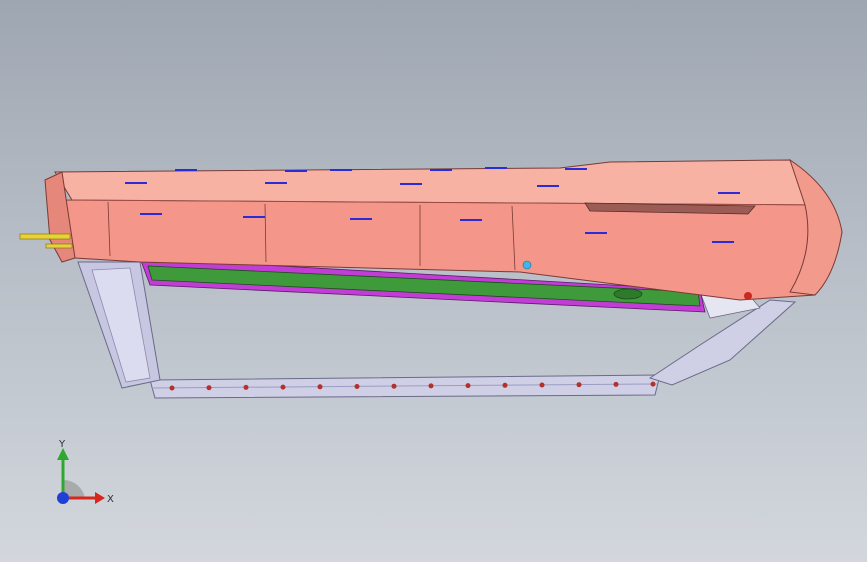 This screenshot has height=562, width=867. Describe the element at coordinates (62, 445) in the screenshot. I see `y-axis-label: Y` at that location.